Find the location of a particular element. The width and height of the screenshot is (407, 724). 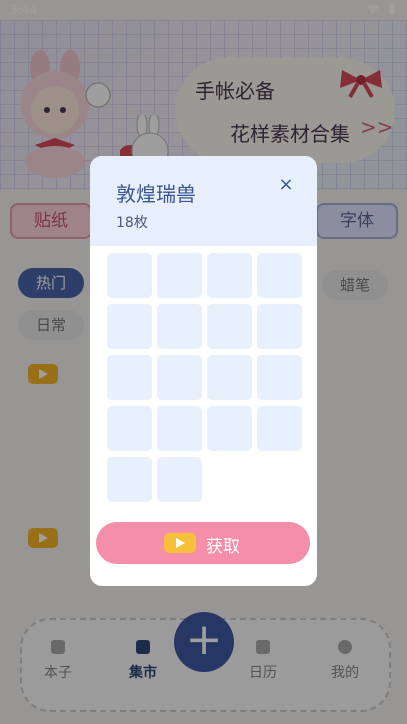

sticker-count: 18枚 is located at coordinates (132, 223).